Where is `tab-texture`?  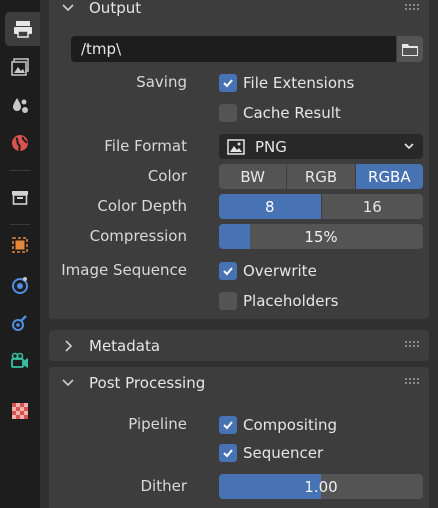 tab-texture is located at coordinates (20, 411).